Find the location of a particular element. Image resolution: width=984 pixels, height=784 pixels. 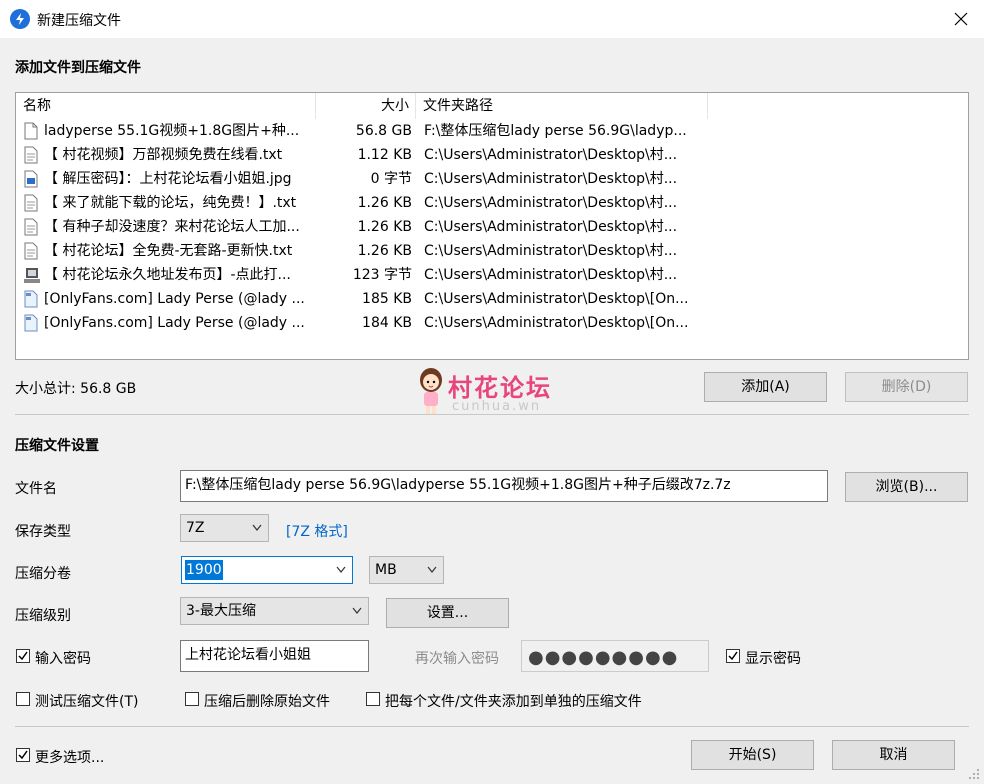

column-header-size: 大小 is located at coordinates (366, 106).